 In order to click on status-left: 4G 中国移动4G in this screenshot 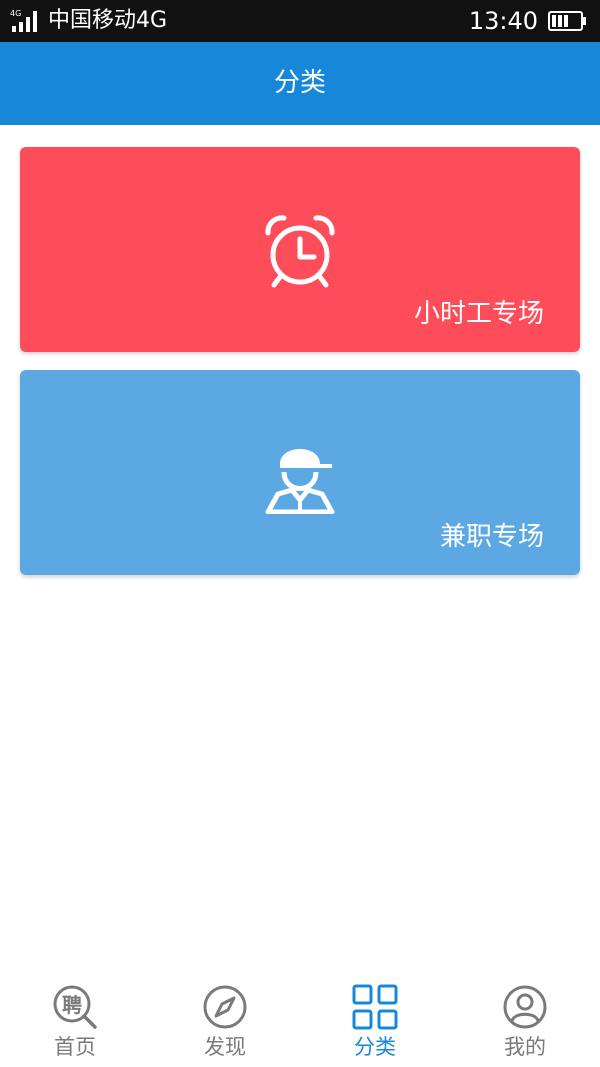, I will do `click(88, 21)`.